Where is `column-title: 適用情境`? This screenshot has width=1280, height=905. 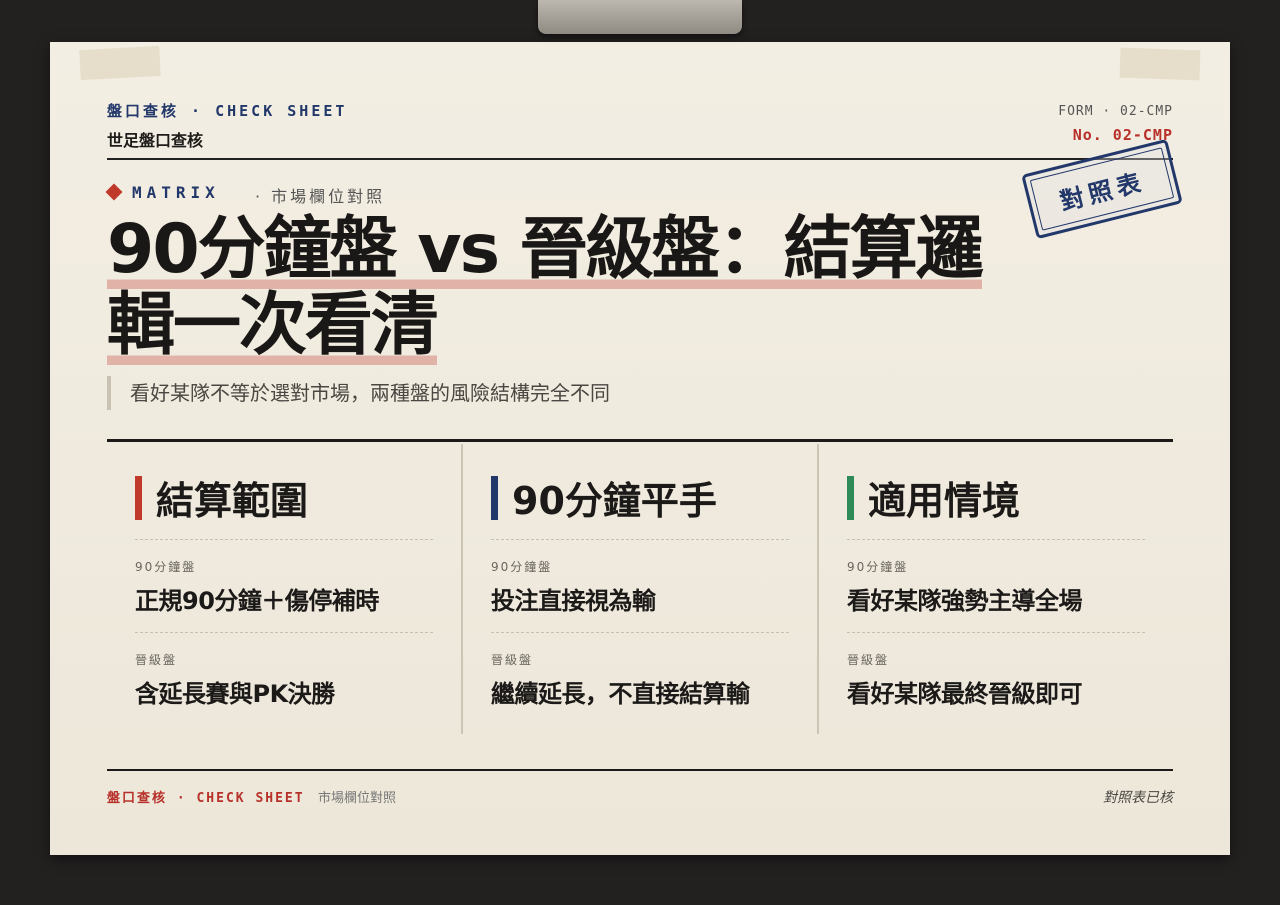 column-title: 適用情境 is located at coordinates (944, 501).